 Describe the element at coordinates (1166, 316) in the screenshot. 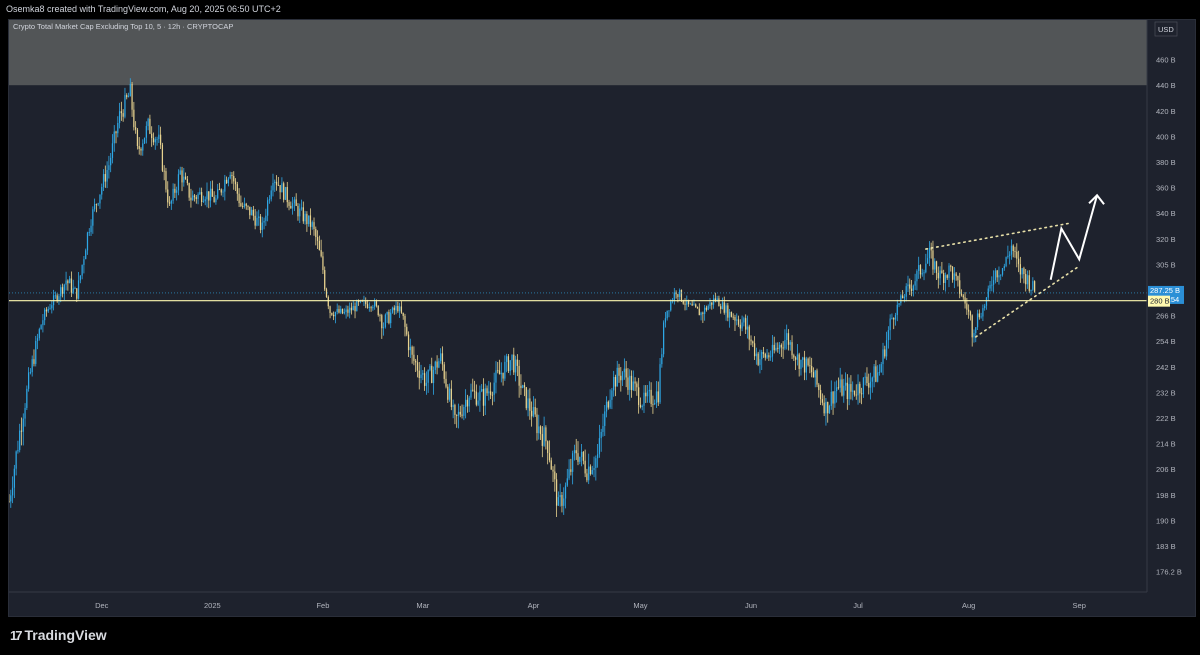

I see `y-tick-label: 266 B` at that location.